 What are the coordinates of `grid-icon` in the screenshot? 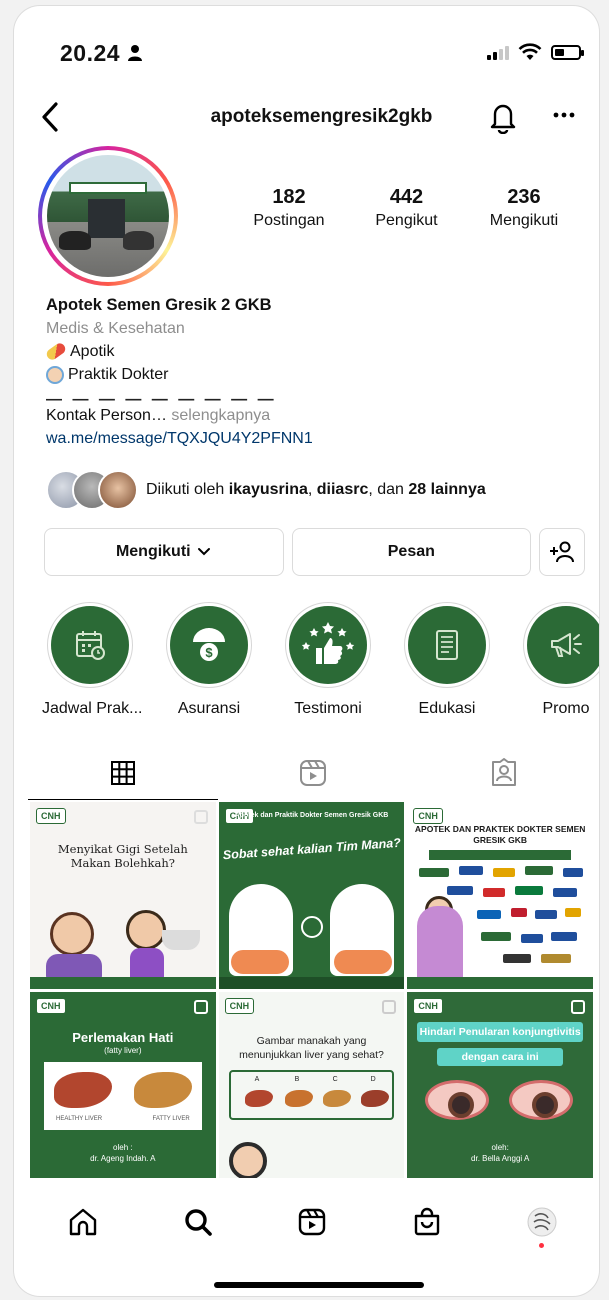 It's located at (123, 773).